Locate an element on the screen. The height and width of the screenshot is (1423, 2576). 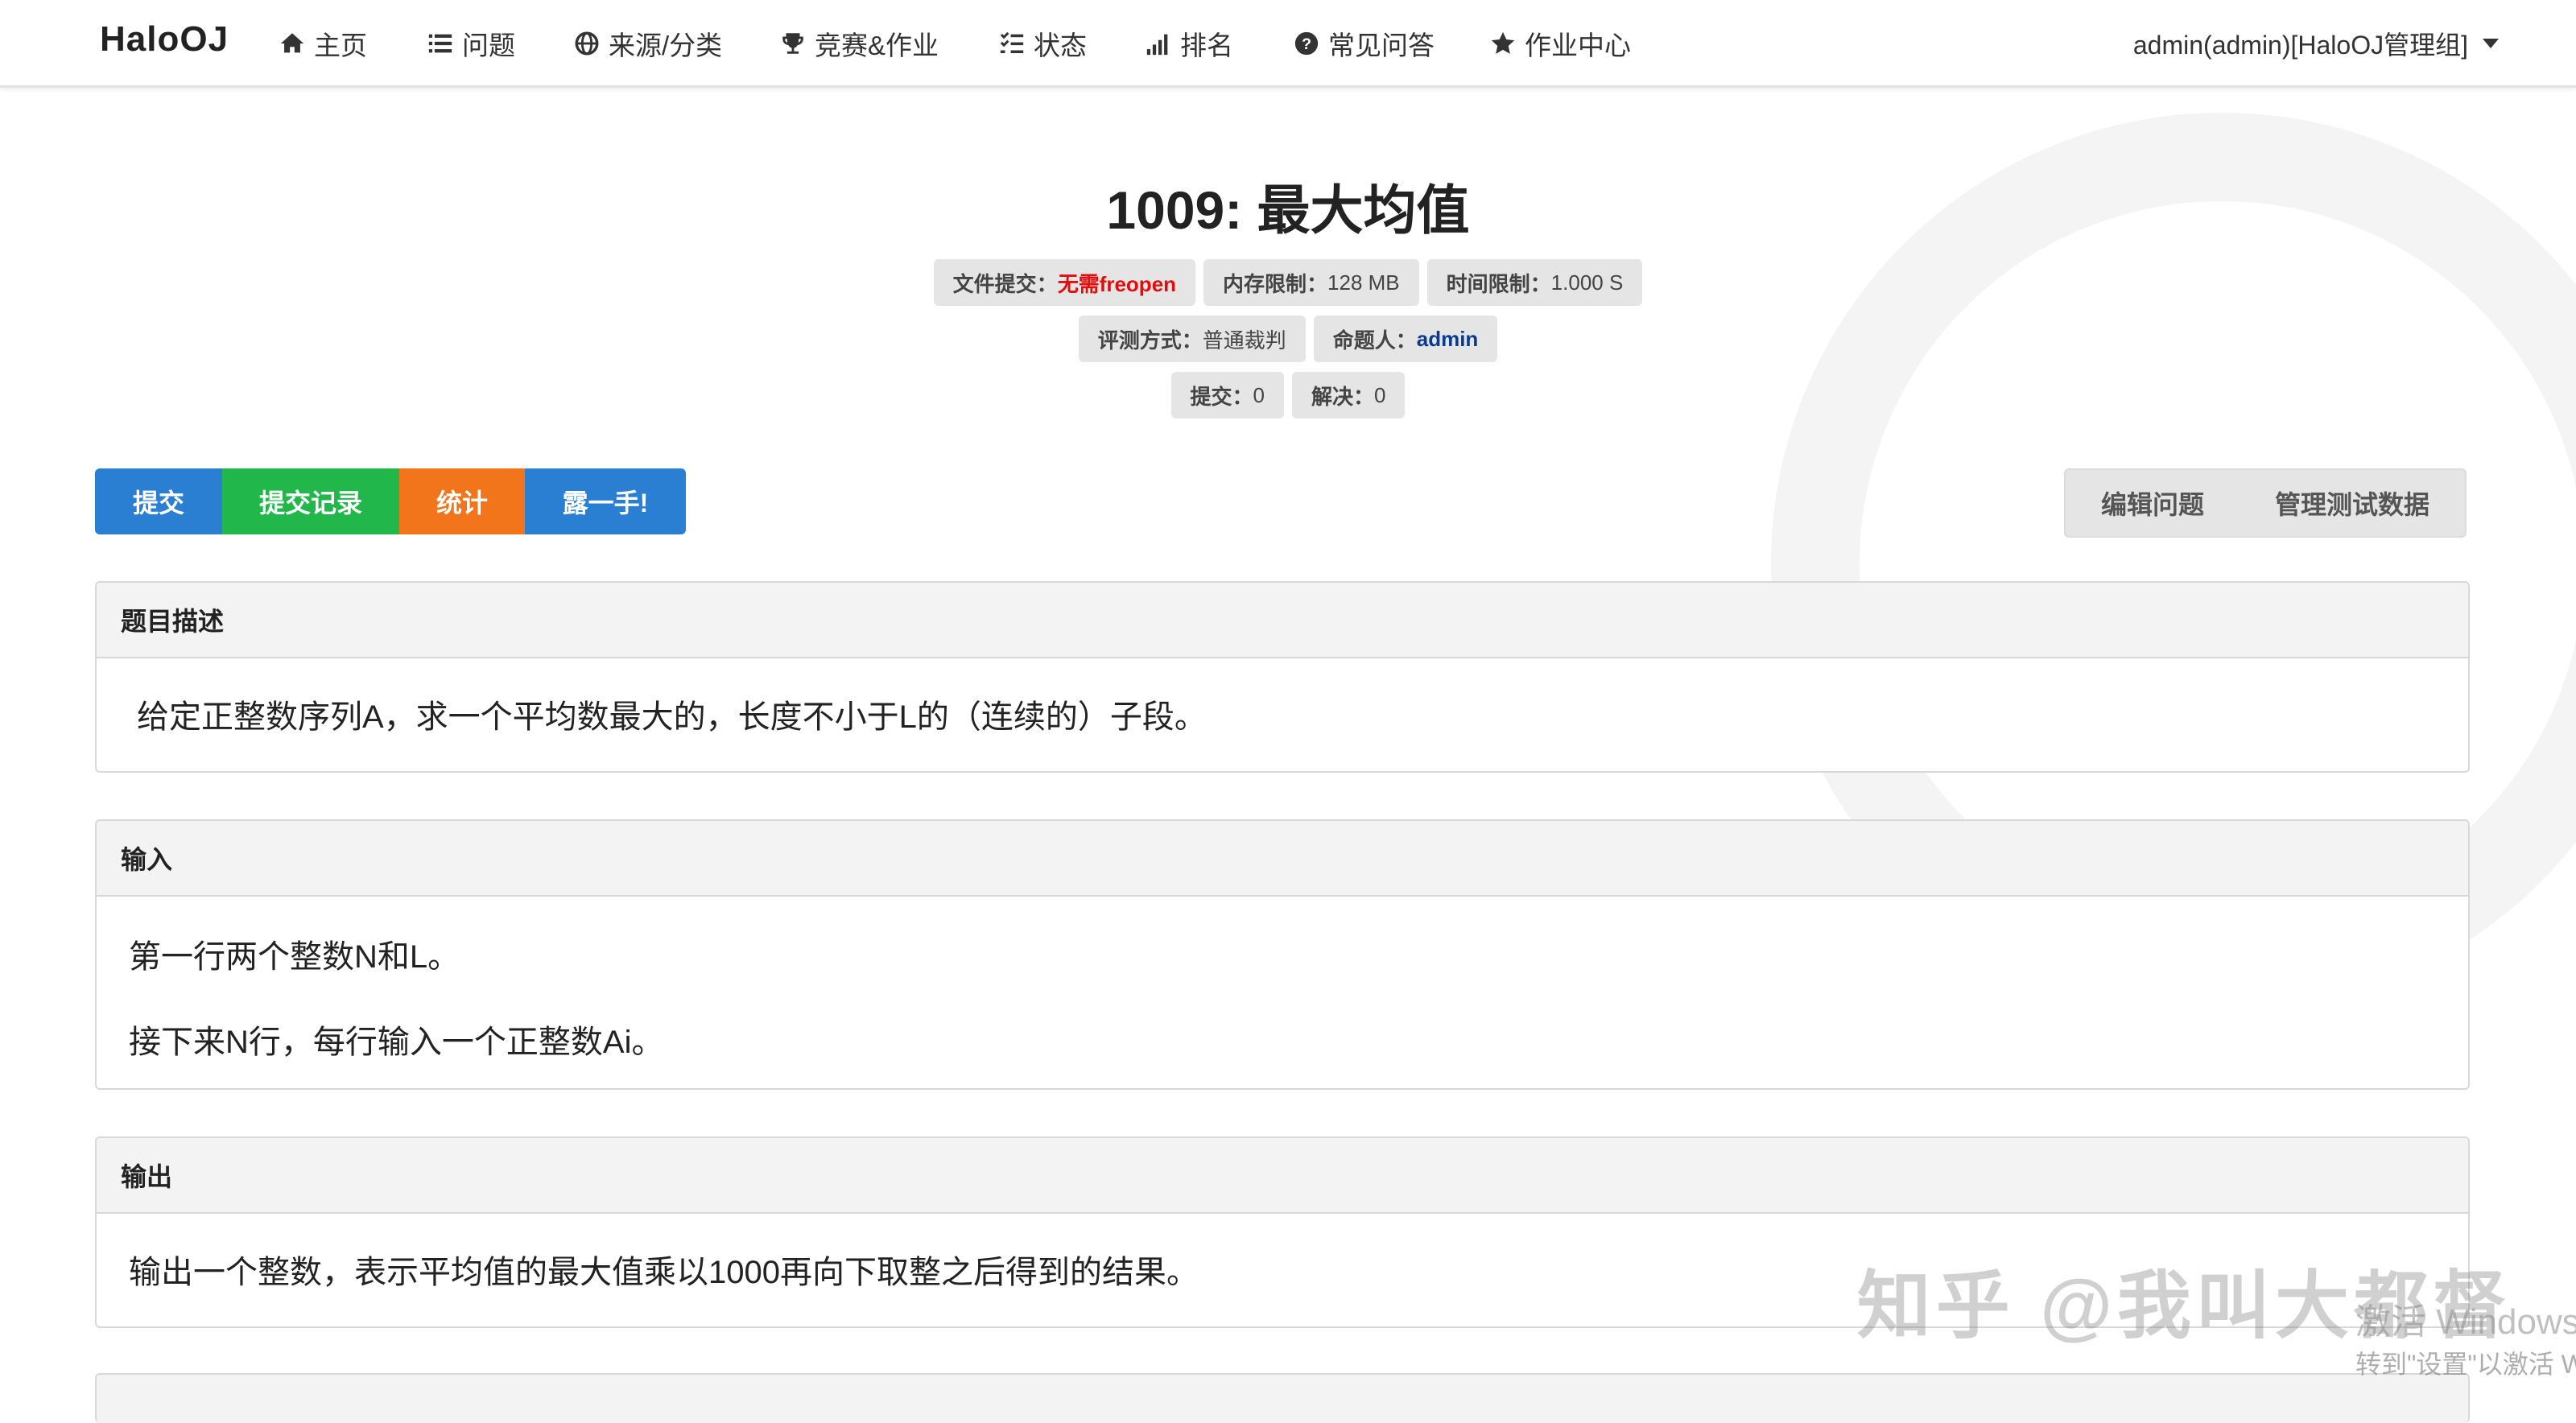
tasks-icon is located at coordinates (1012, 42).